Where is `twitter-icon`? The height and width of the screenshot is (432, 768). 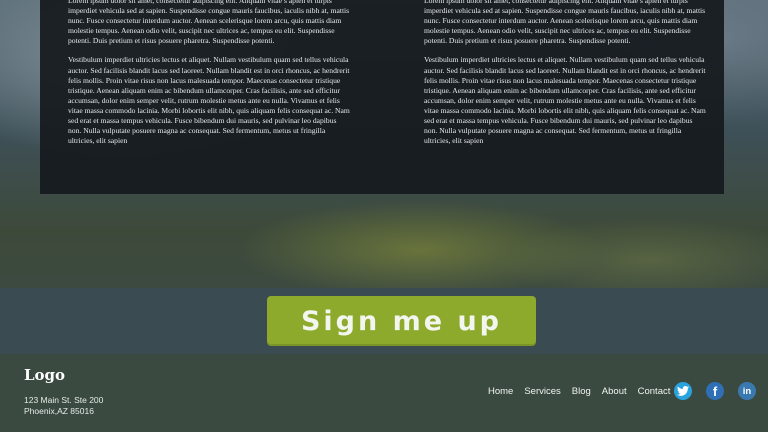 twitter-icon is located at coordinates (683, 391).